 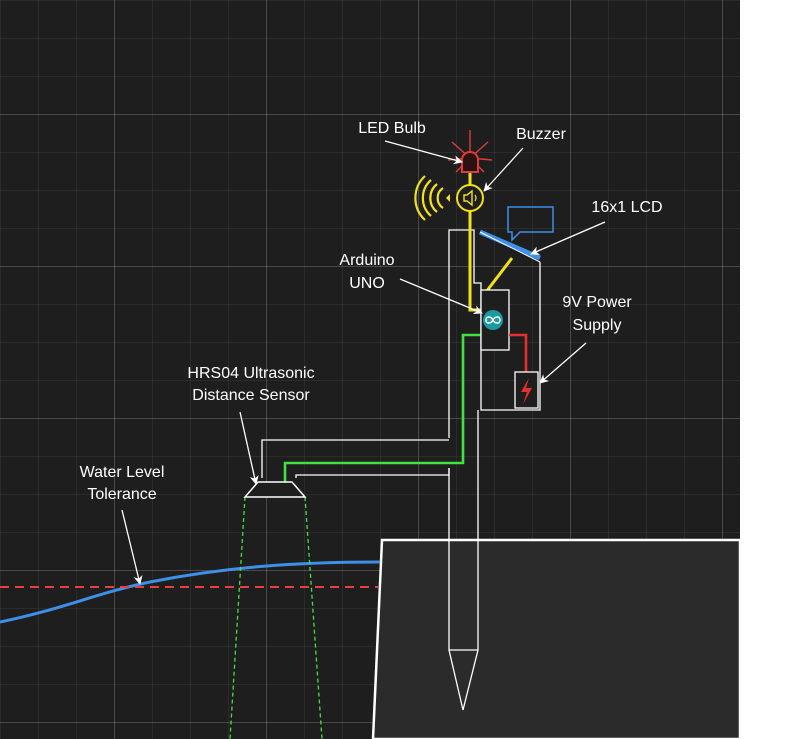 I want to click on lcd-label: 16x1 LCD, so click(x=626, y=207).